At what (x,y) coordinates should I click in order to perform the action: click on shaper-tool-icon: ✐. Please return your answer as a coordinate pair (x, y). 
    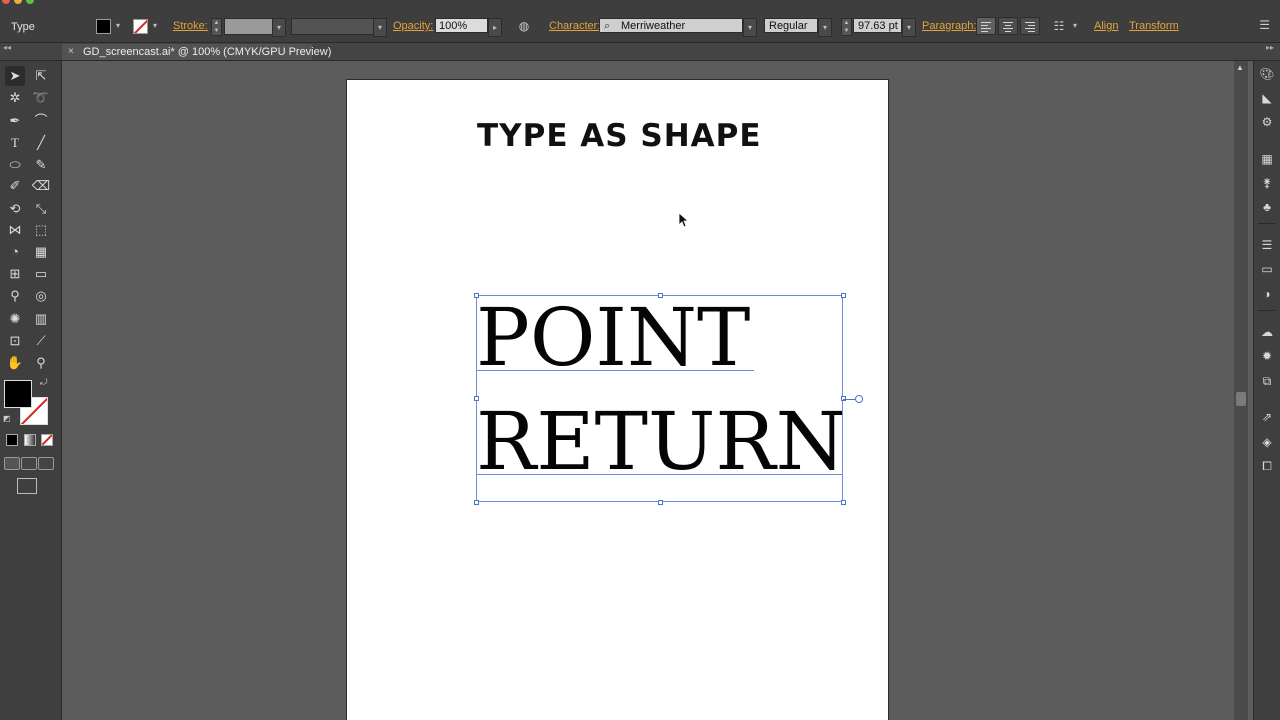
    Looking at the image, I should click on (15, 186).